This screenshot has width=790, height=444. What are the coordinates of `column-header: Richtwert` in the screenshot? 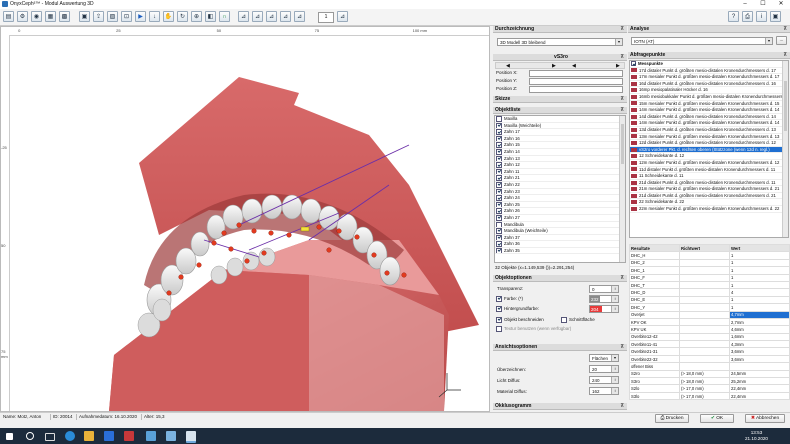 It's located at (704, 248).